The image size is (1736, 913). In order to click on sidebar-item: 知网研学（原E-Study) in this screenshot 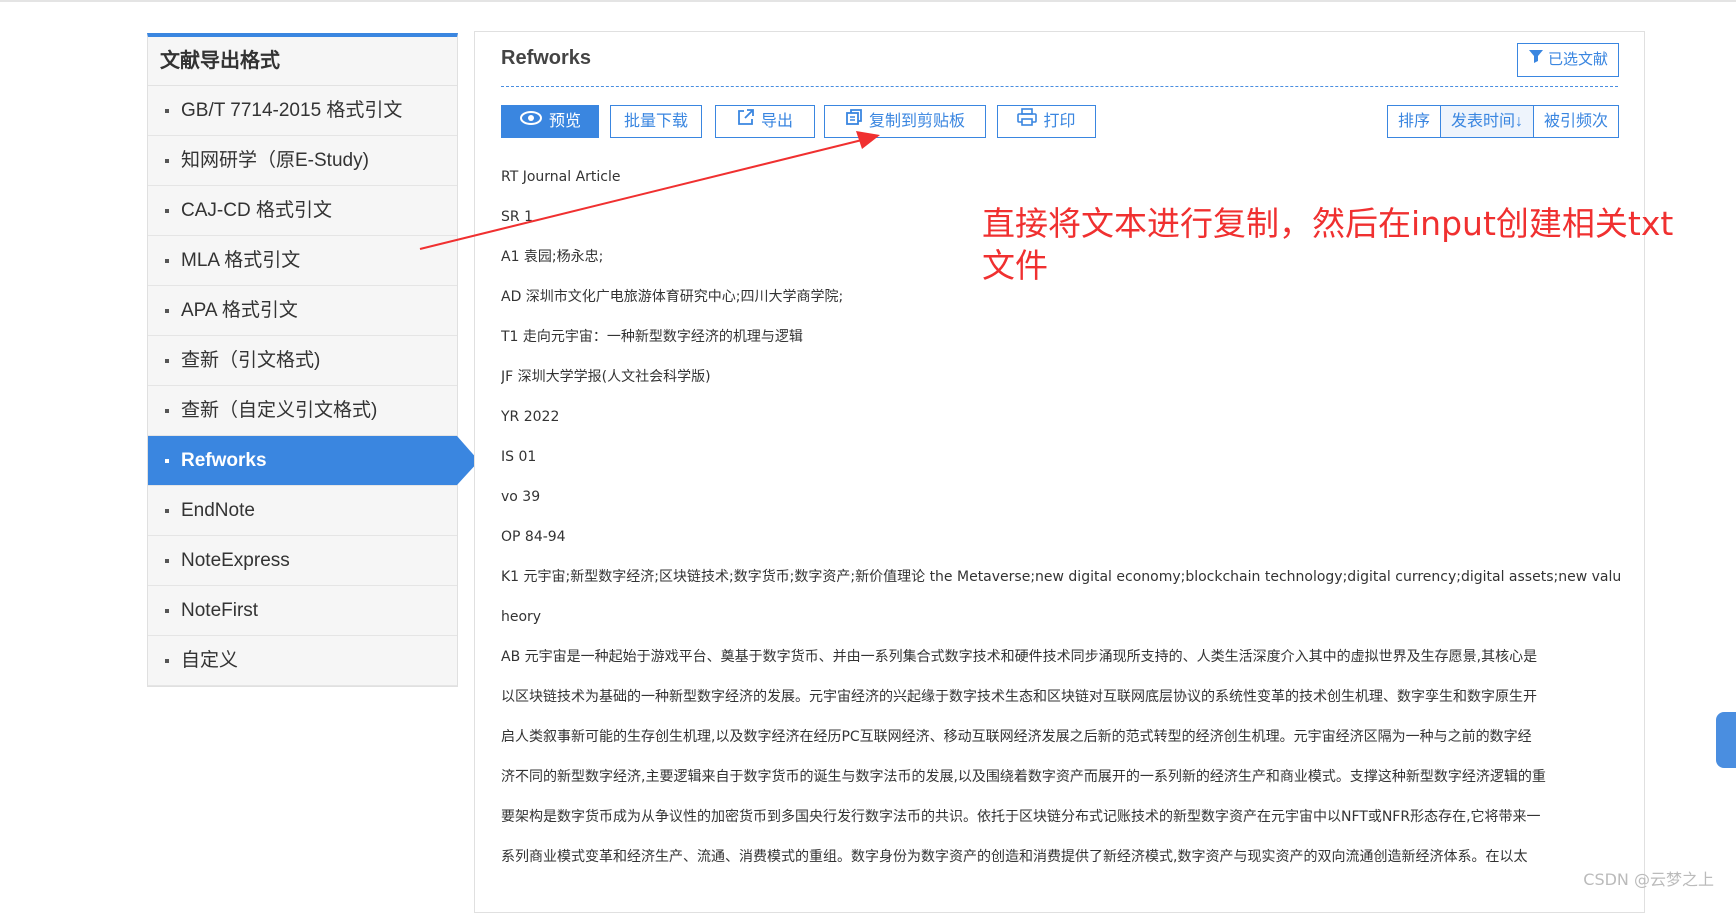, I will do `click(302, 161)`.